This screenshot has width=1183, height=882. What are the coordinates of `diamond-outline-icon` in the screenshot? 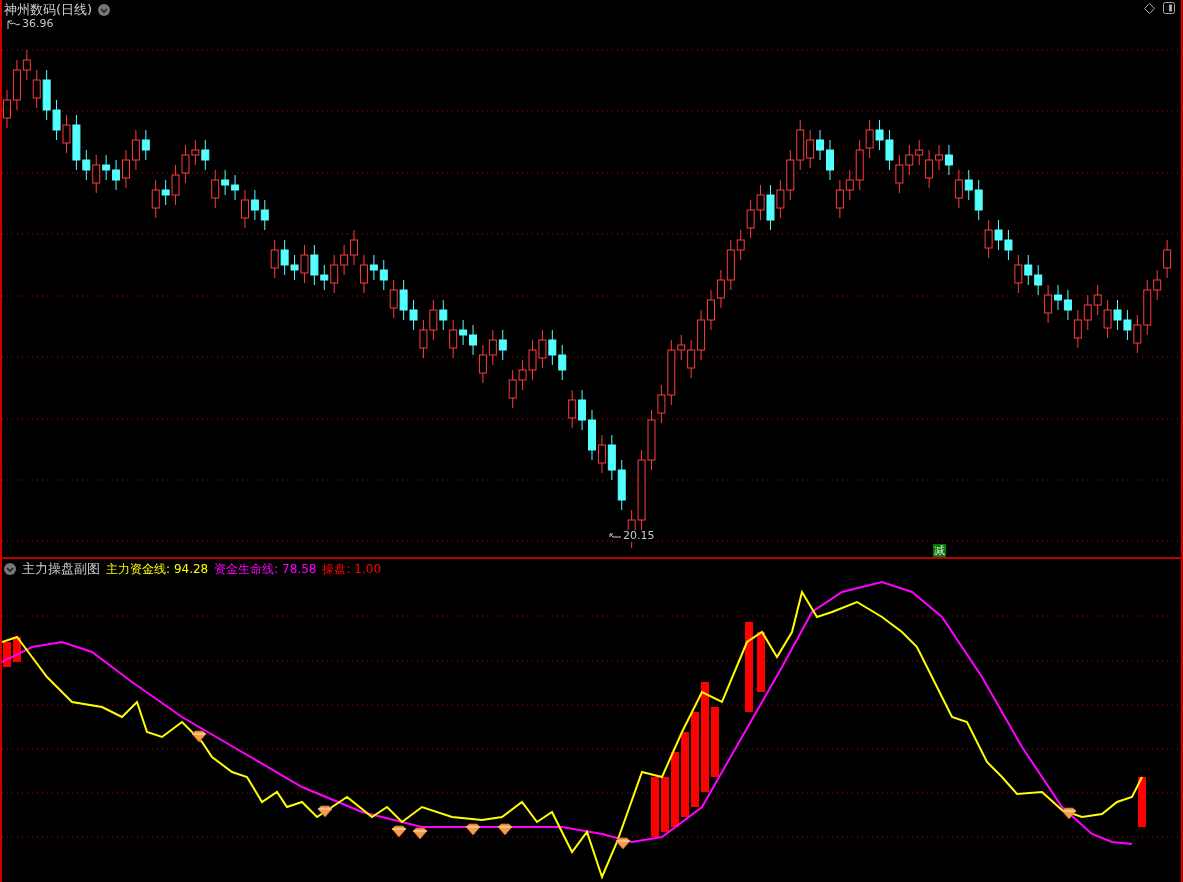 It's located at (1149, 8).